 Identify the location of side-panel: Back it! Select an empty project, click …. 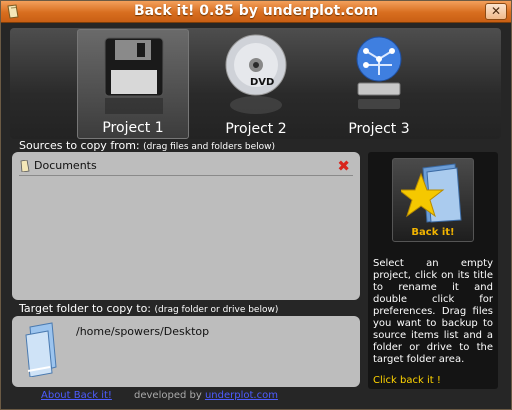
(433, 270).